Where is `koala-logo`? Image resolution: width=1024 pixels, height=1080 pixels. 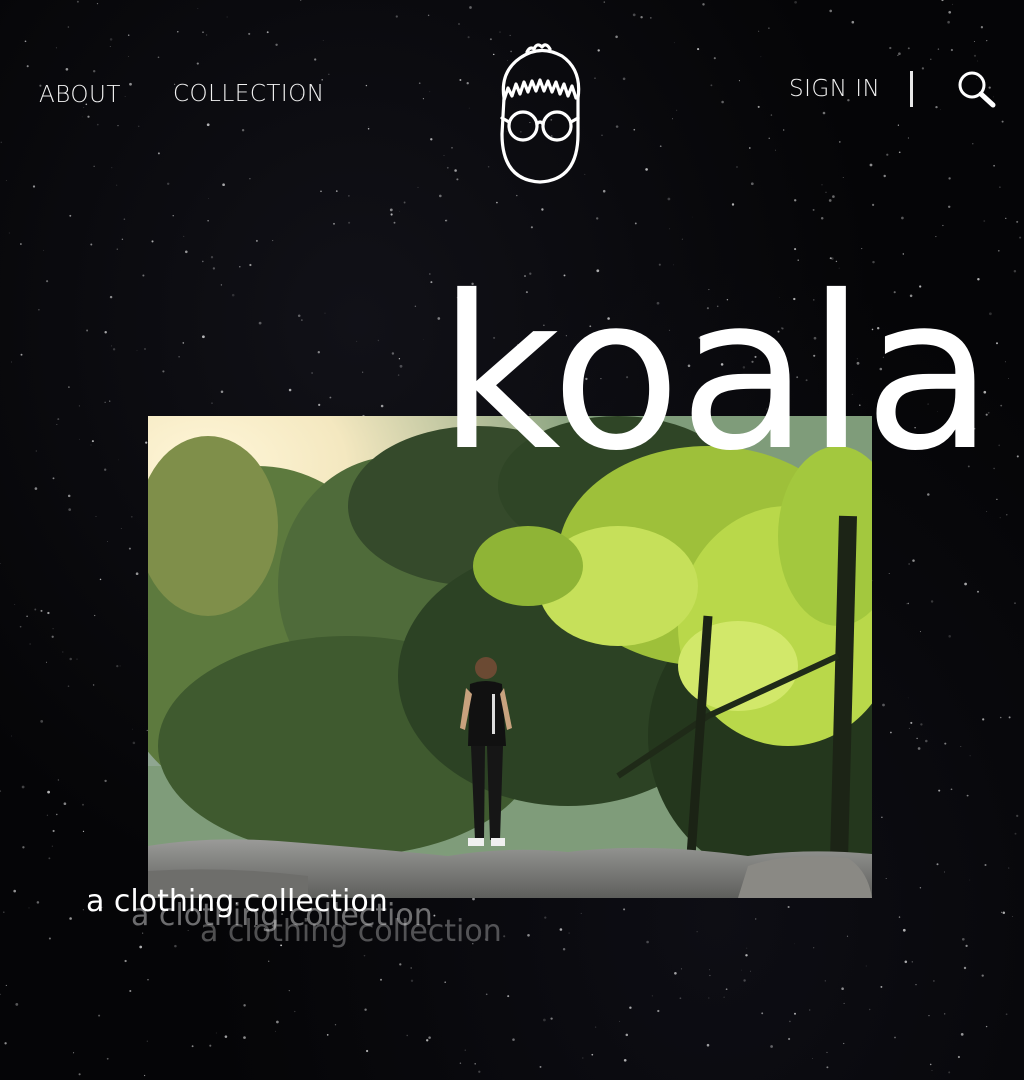 koala-logo is located at coordinates (540, 113).